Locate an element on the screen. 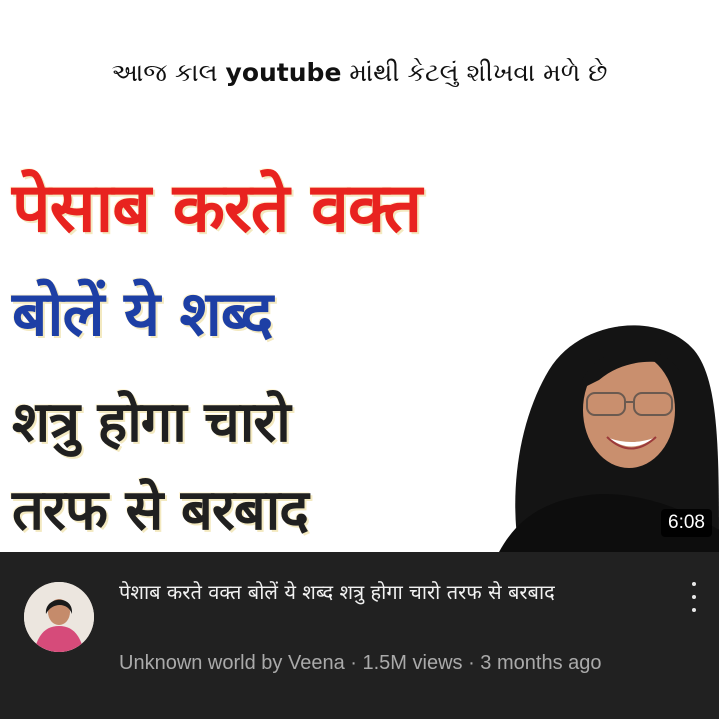 This screenshot has height=719, width=719. channel-name: Unknown world by Veena is located at coordinates (232, 663).